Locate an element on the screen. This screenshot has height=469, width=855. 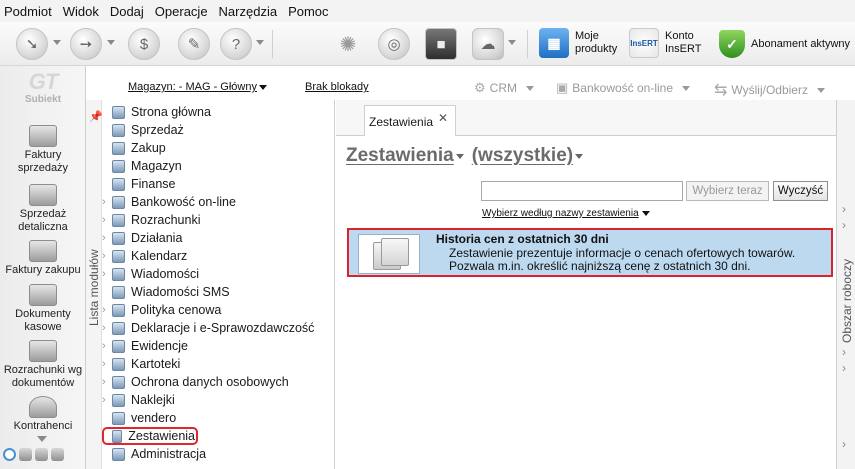
search-input is located at coordinates (582, 191).